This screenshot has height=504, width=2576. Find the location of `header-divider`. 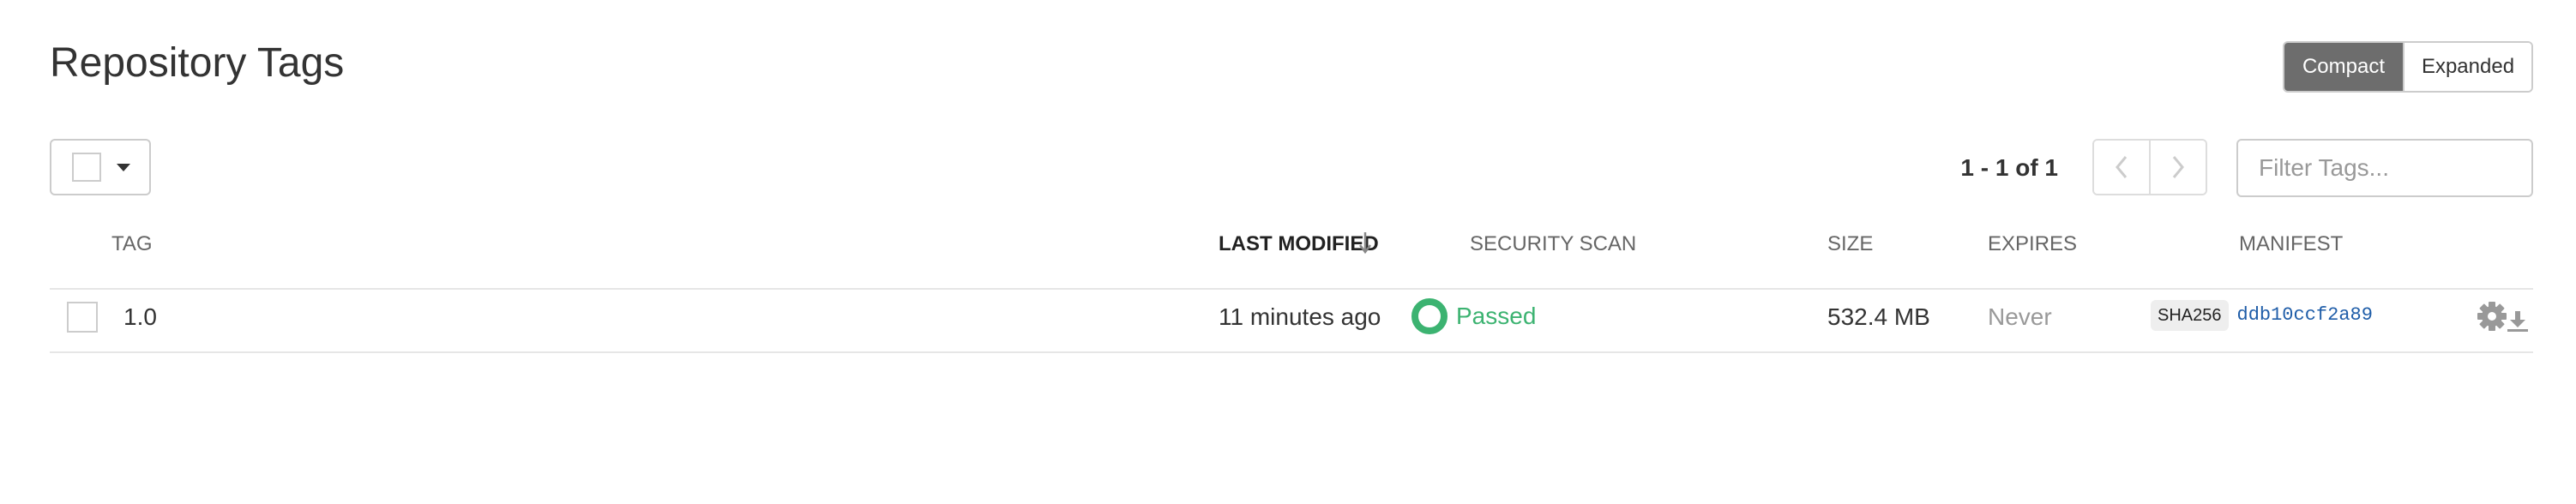

header-divider is located at coordinates (1291, 289).